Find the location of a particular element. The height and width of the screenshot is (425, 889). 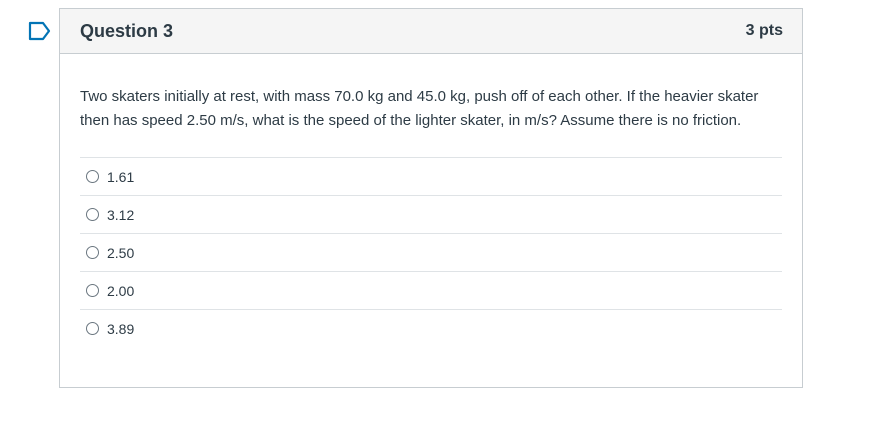

answer-option: 3.12 is located at coordinates (431, 214).